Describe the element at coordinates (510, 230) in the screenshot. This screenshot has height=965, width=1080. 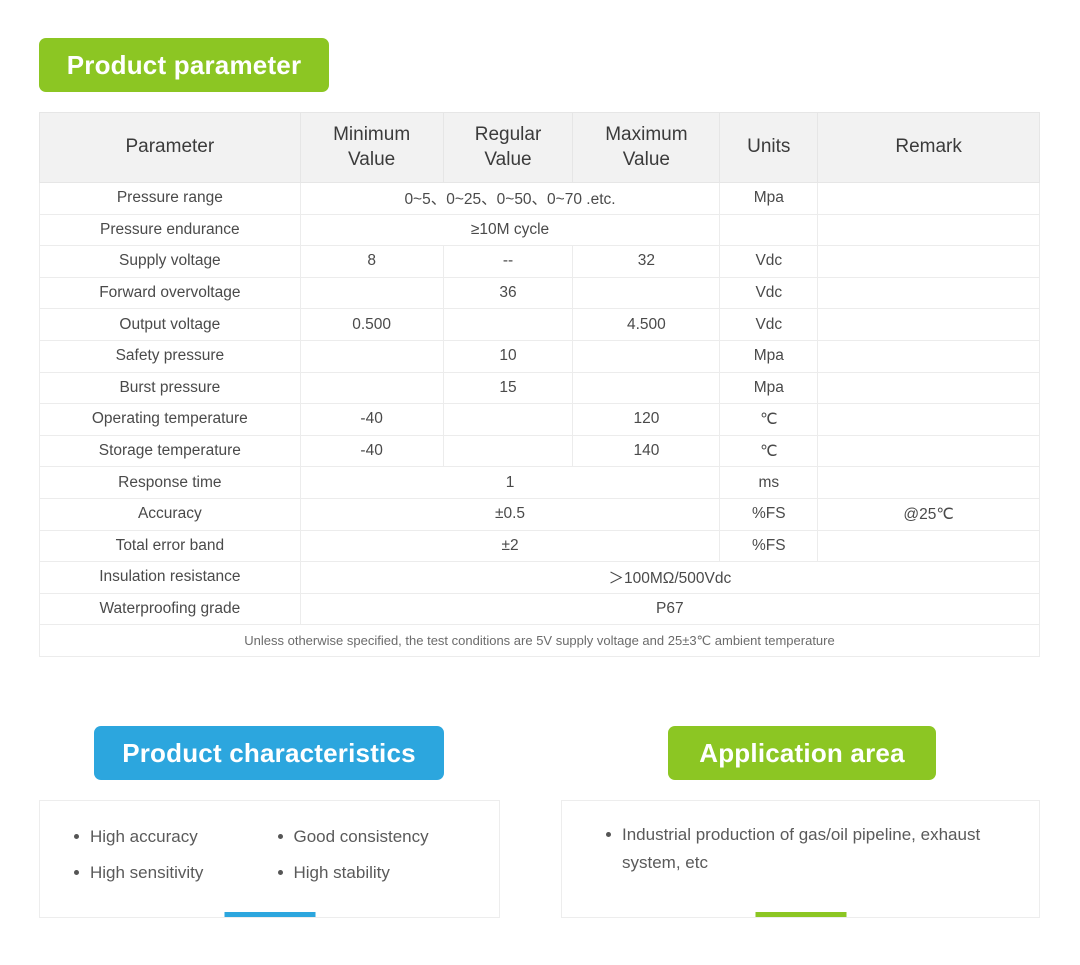
I see `cell-value-merged: ≥10M cycle` at that location.